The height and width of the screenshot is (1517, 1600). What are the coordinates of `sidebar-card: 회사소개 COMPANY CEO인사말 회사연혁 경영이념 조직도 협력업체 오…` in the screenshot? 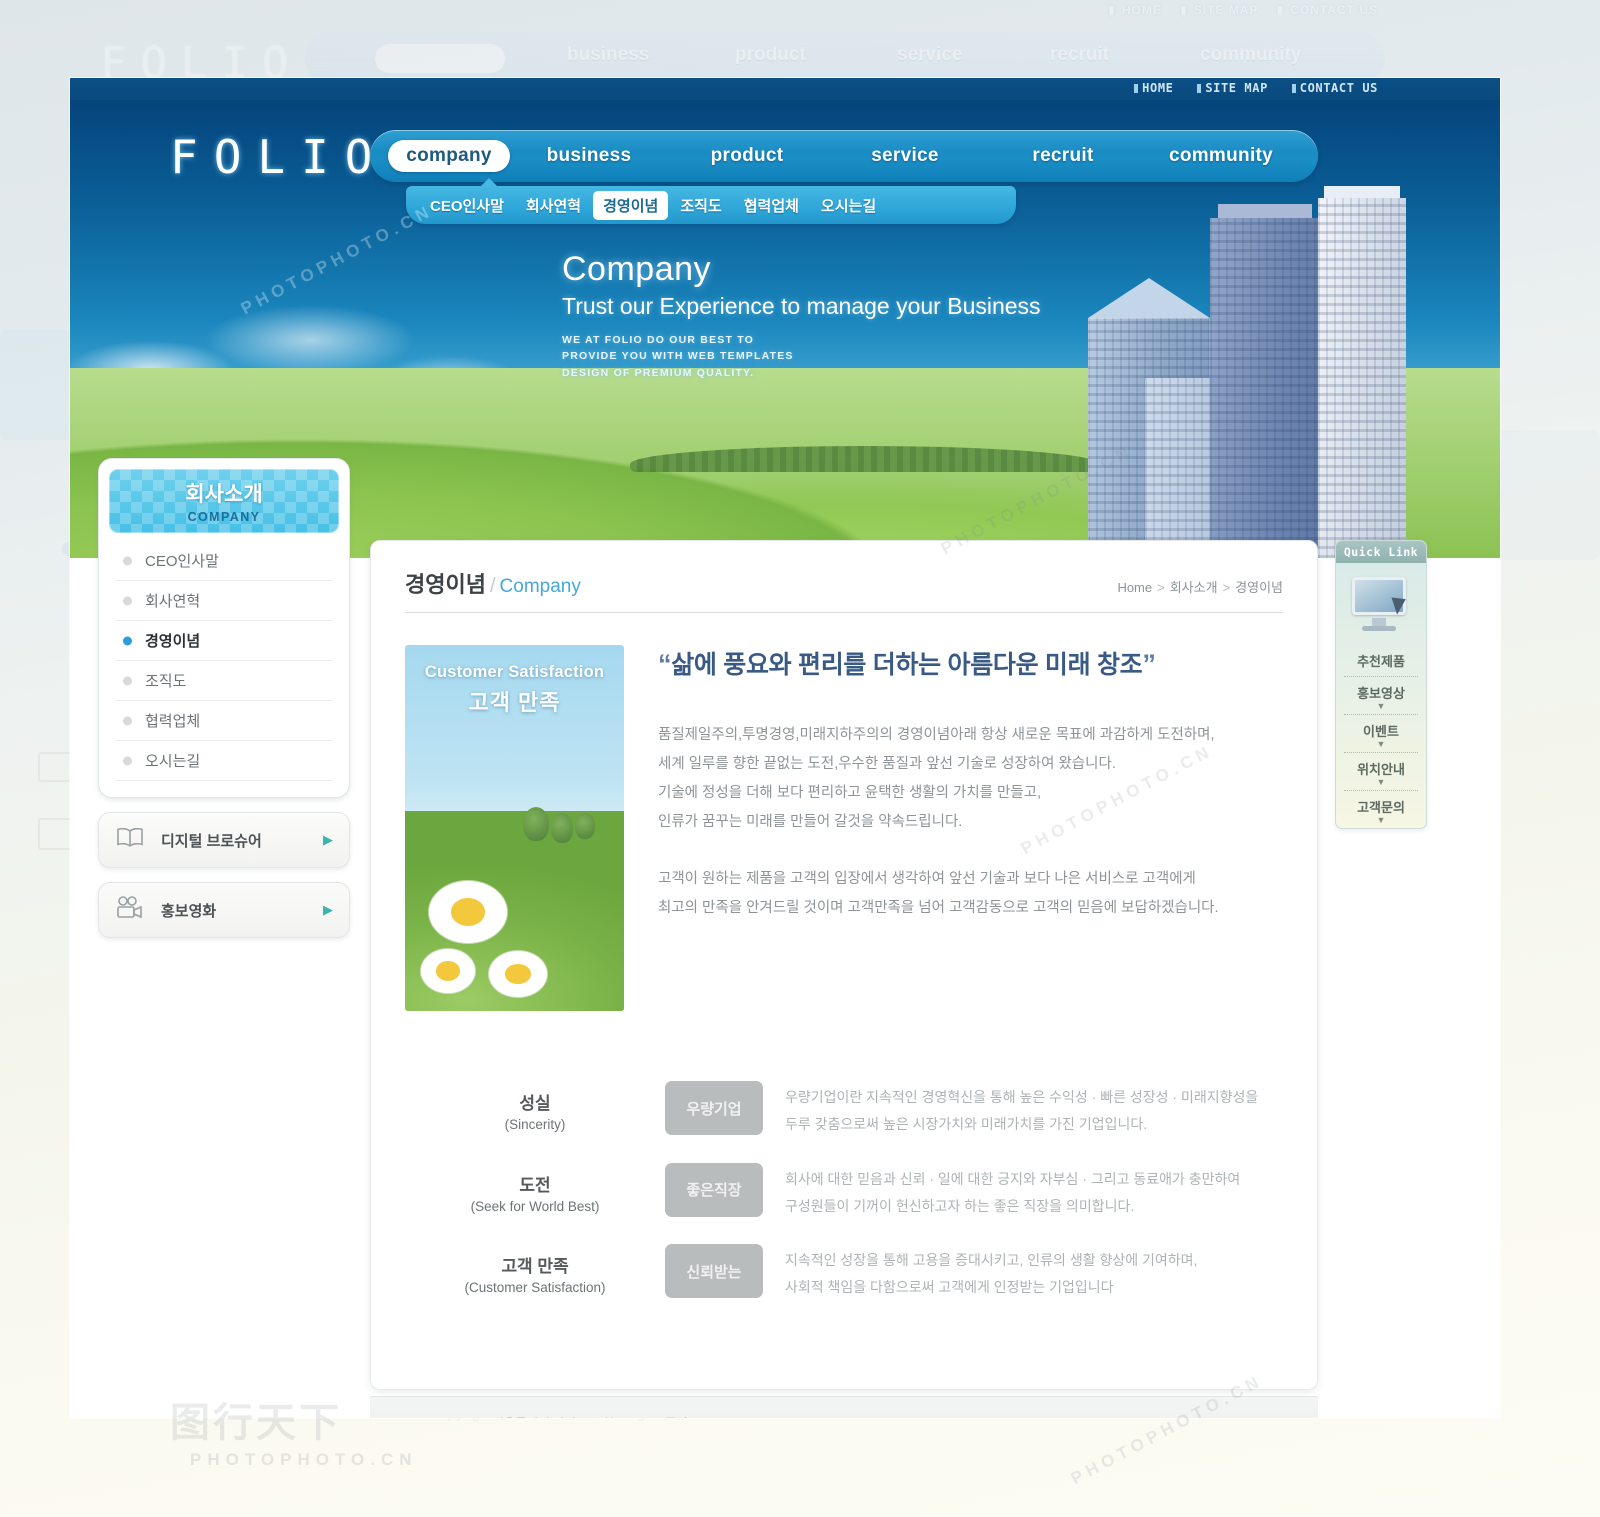 It's located at (224, 628).